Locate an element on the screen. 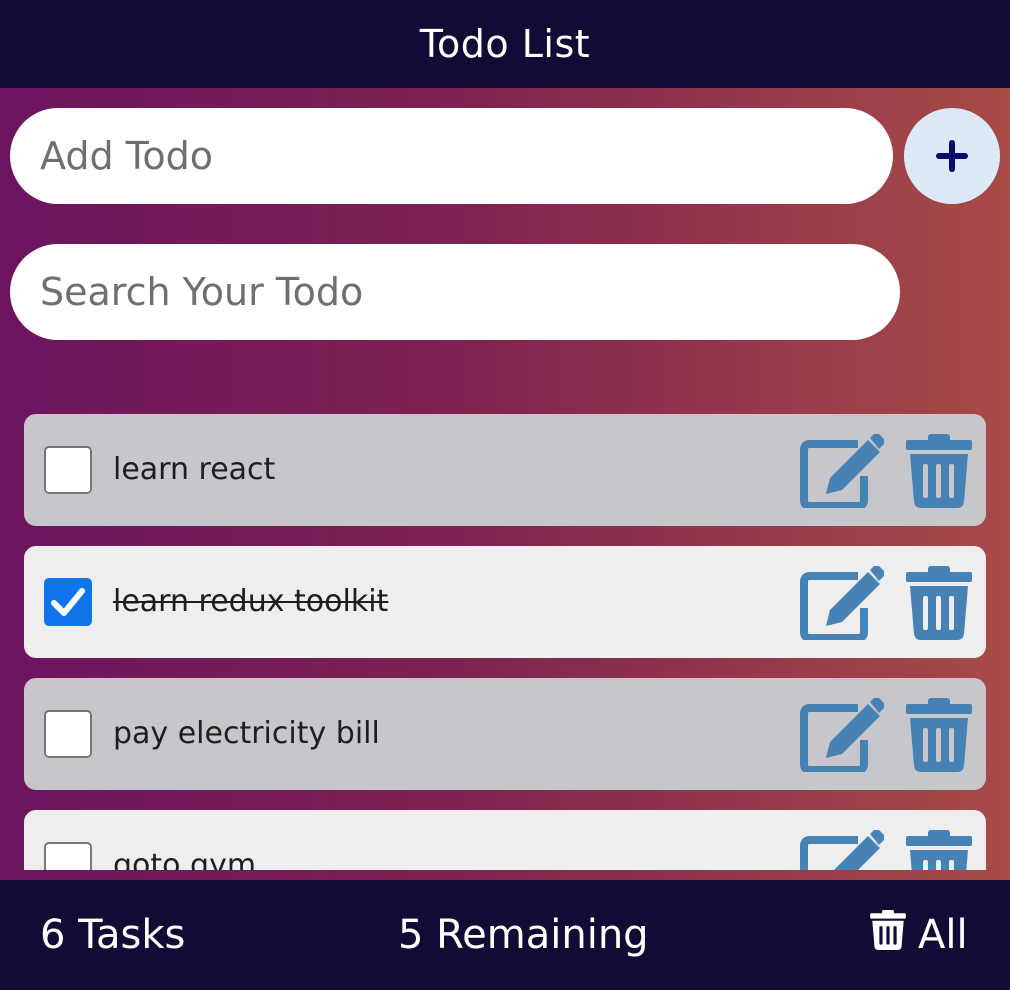 This screenshot has height=990, width=1010. app-header: Todo List is located at coordinates (505, 44).